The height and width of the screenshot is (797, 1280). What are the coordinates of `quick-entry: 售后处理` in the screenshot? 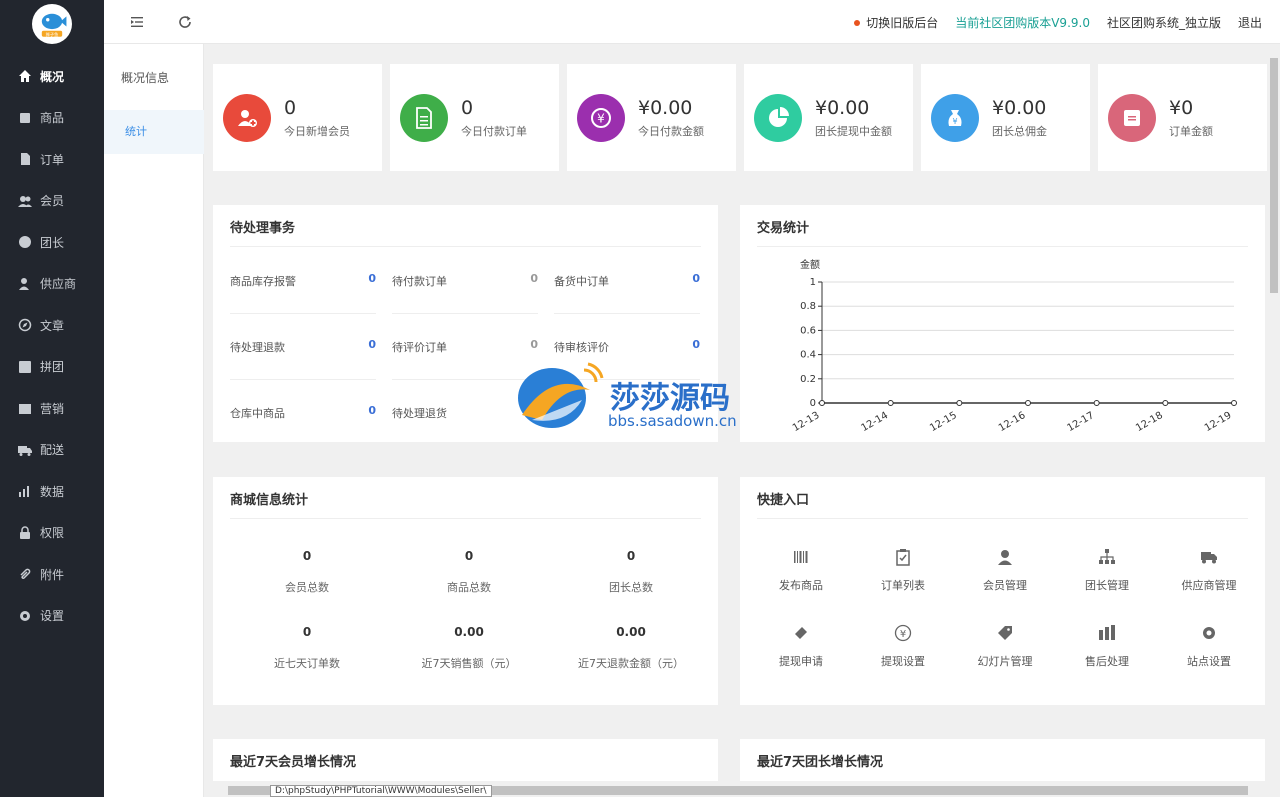 It's located at (1107, 646).